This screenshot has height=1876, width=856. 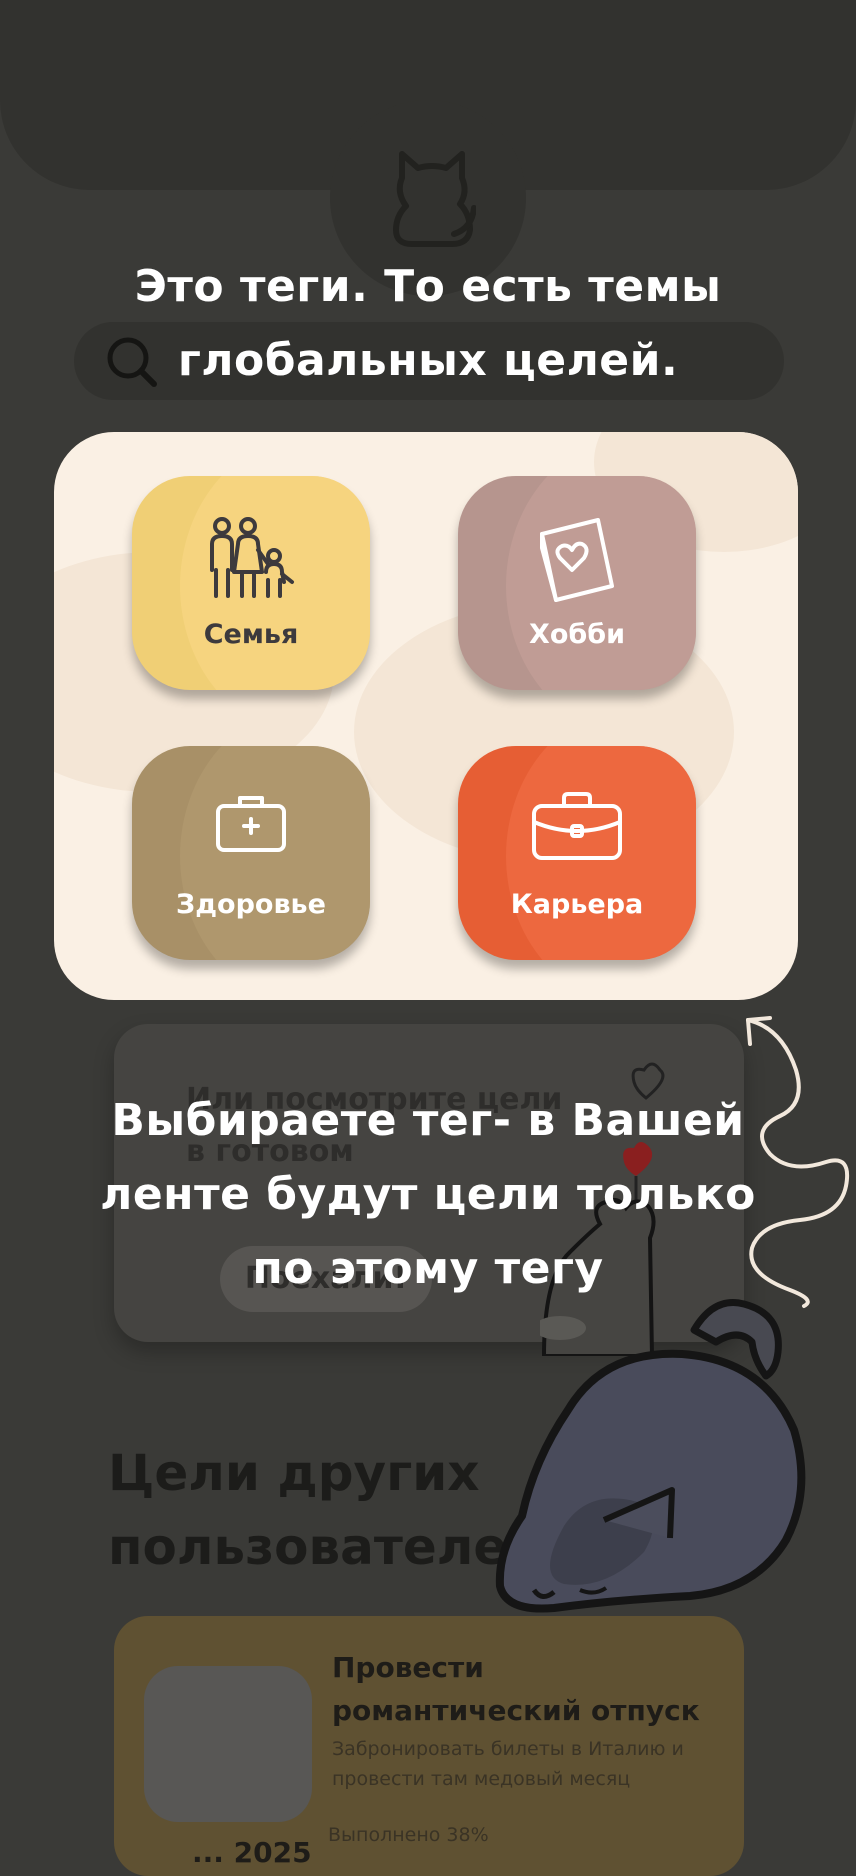 What do you see at coordinates (228, 1744) in the screenshot?
I see `goal-image` at bounding box center [228, 1744].